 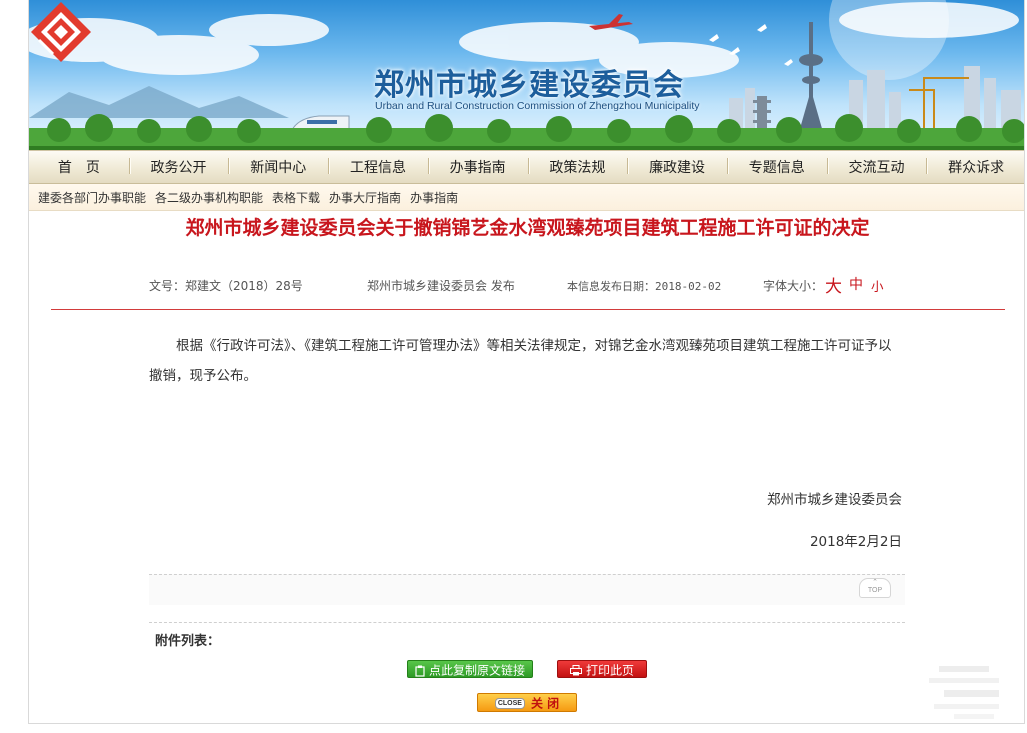 What do you see at coordinates (92, 197) in the screenshot?
I see `subnav-item-dept-functions: 建委各部门办事职能` at bounding box center [92, 197].